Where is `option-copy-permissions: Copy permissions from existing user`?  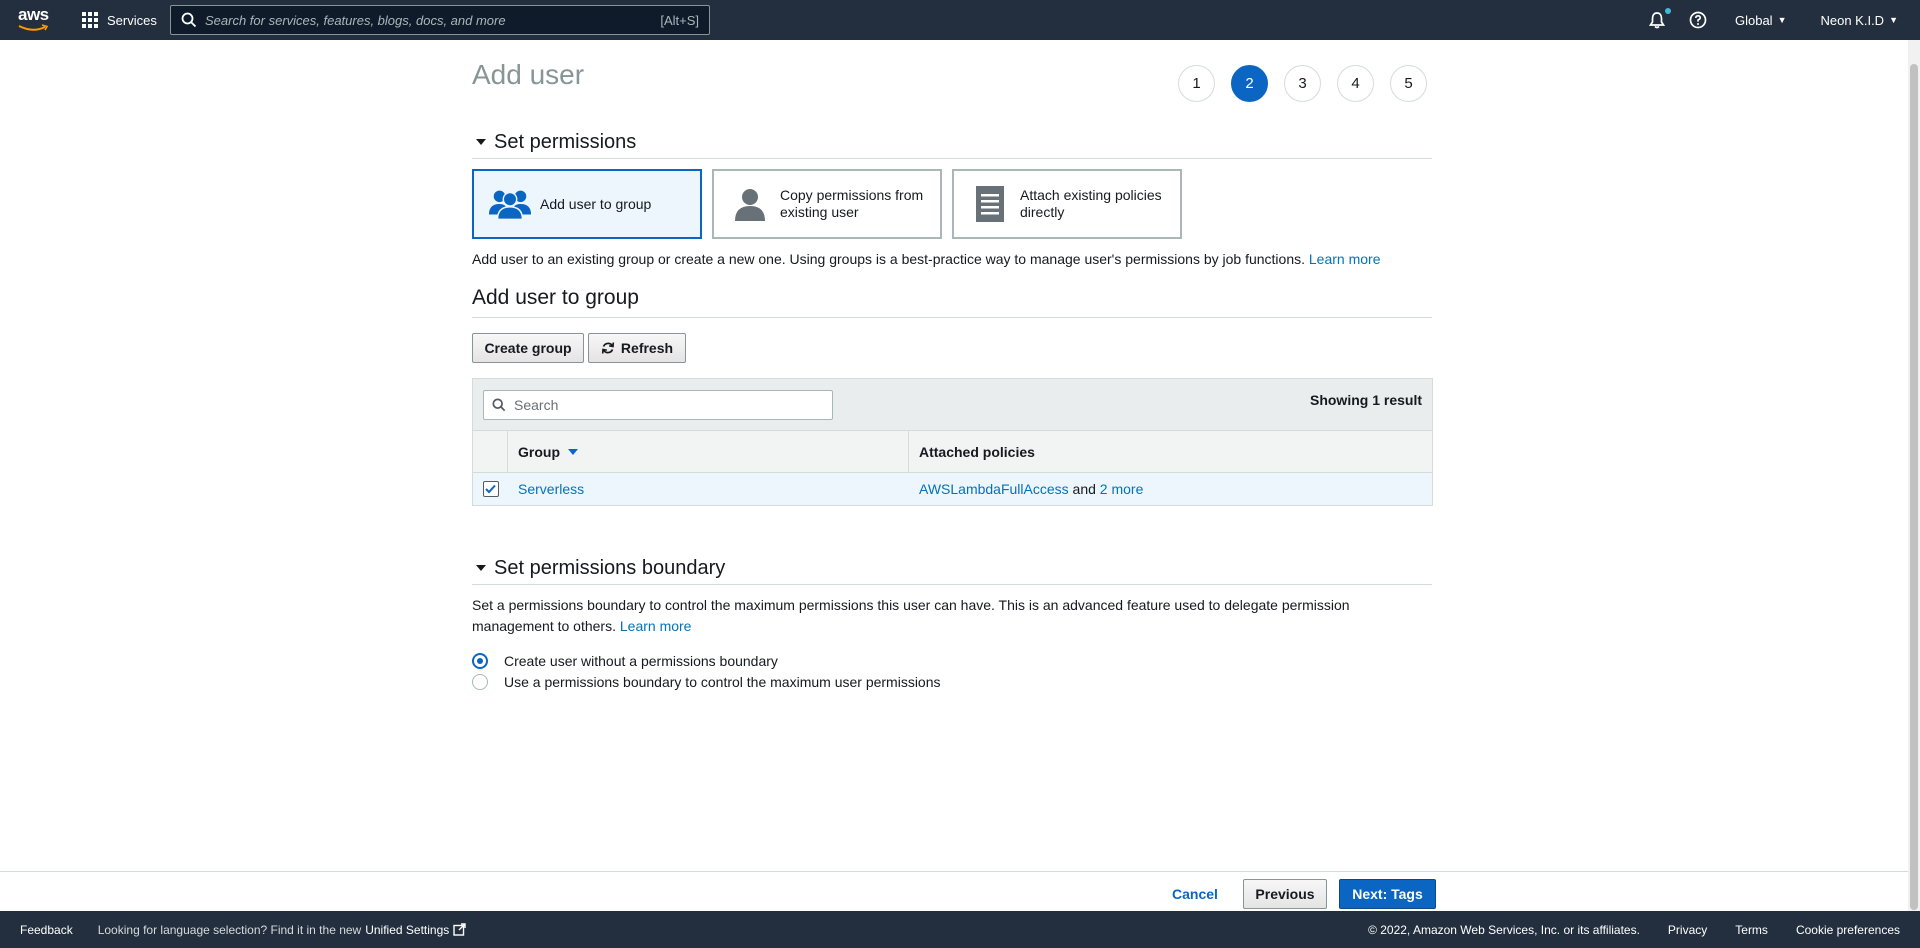
option-copy-permissions: Copy permissions from existing user is located at coordinates (827, 204).